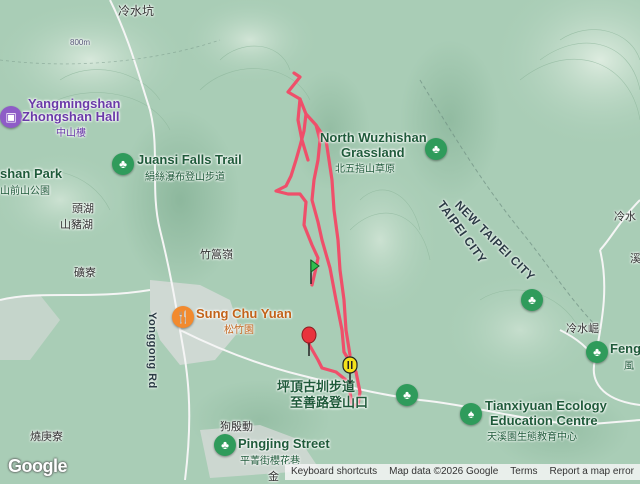 This screenshot has height=484, width=640. I want to click on red-pin-icon, so click(309, 342).